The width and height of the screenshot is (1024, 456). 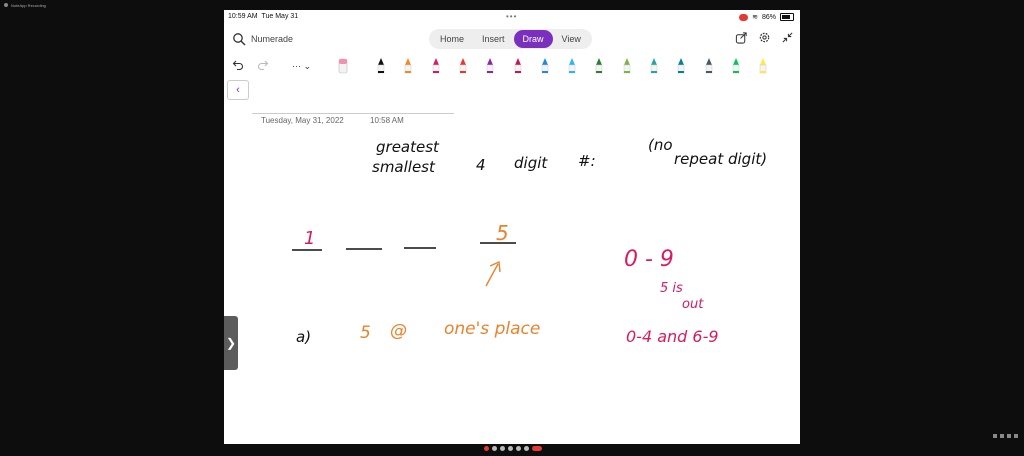 I want to click on undo-icon, so click(x=238, y=64).